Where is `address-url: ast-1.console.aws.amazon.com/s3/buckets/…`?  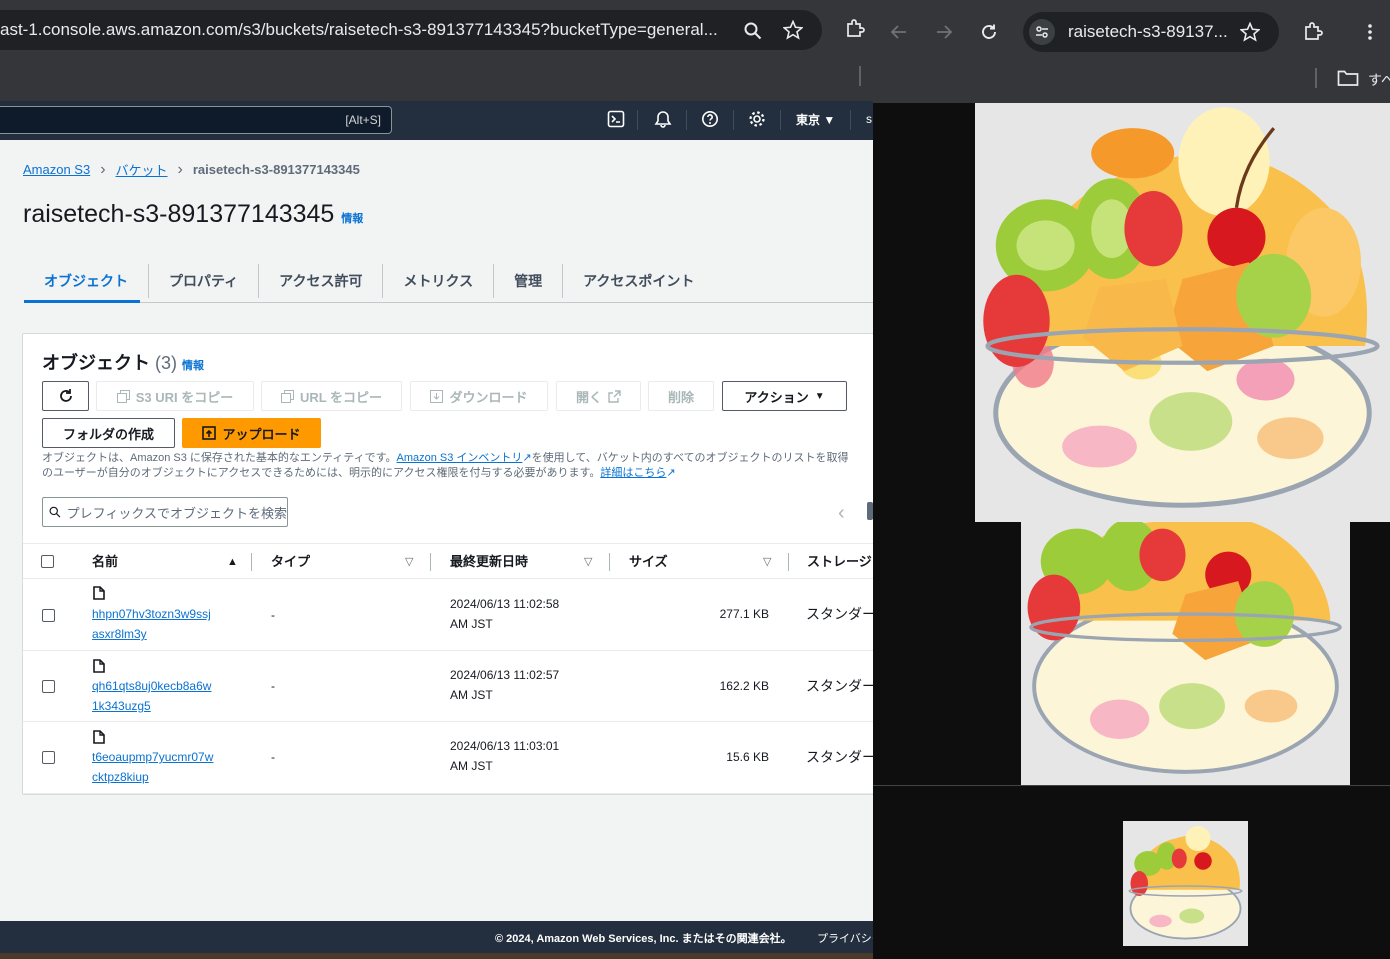 address-url: ast-1.console.aws.amazon.com/s3/buckets/… is located at coordinates (362, 30).